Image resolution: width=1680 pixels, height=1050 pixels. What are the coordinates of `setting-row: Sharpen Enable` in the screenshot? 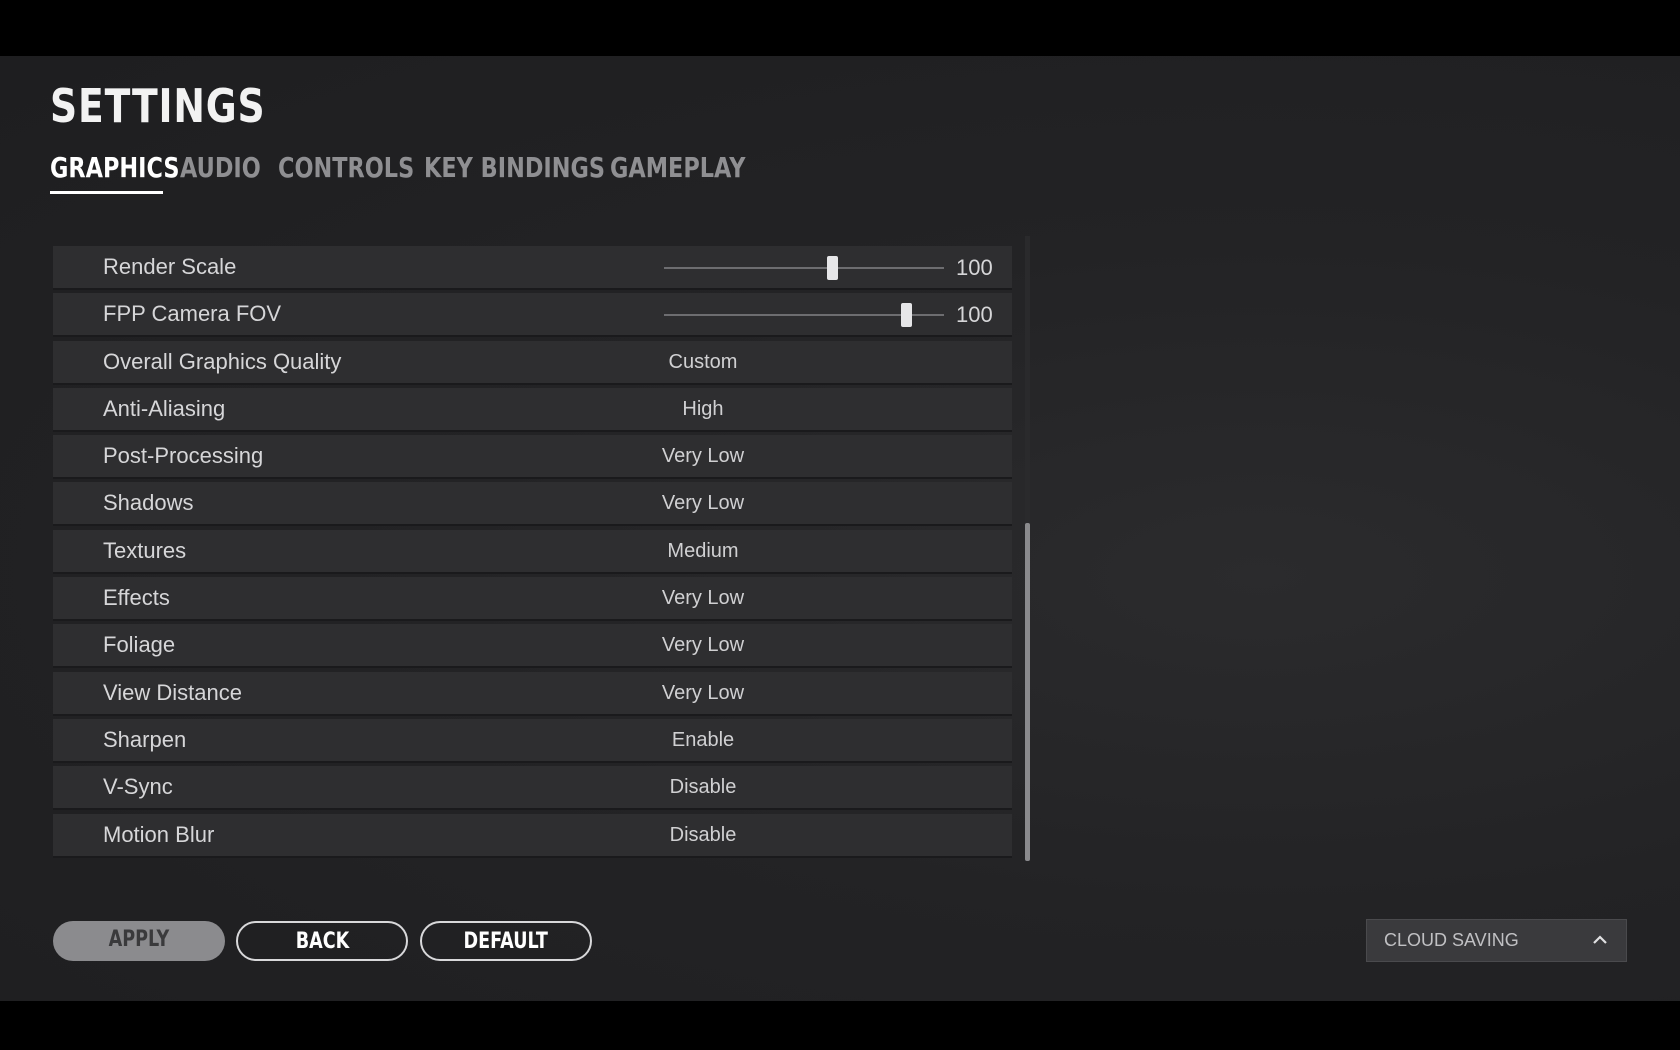 It's located at (532, 740).